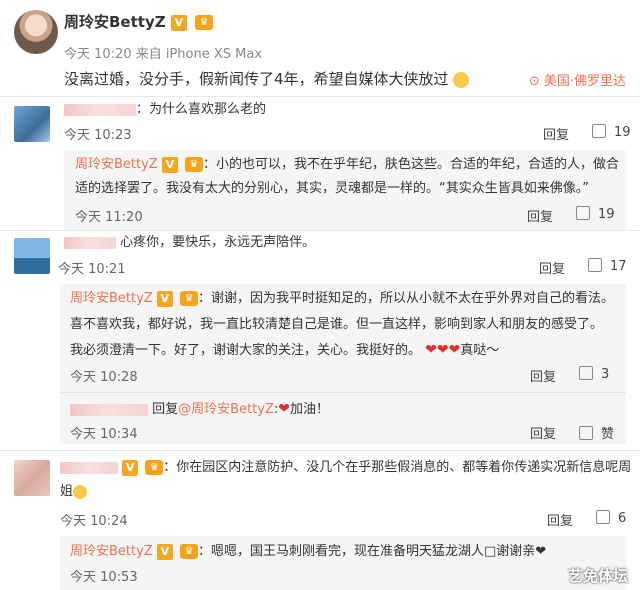 Image resolution: width=640 pixels, height=590 pixels. I want to click on comment-line: ：为什么喜欢那么老的, so click(165, 110).